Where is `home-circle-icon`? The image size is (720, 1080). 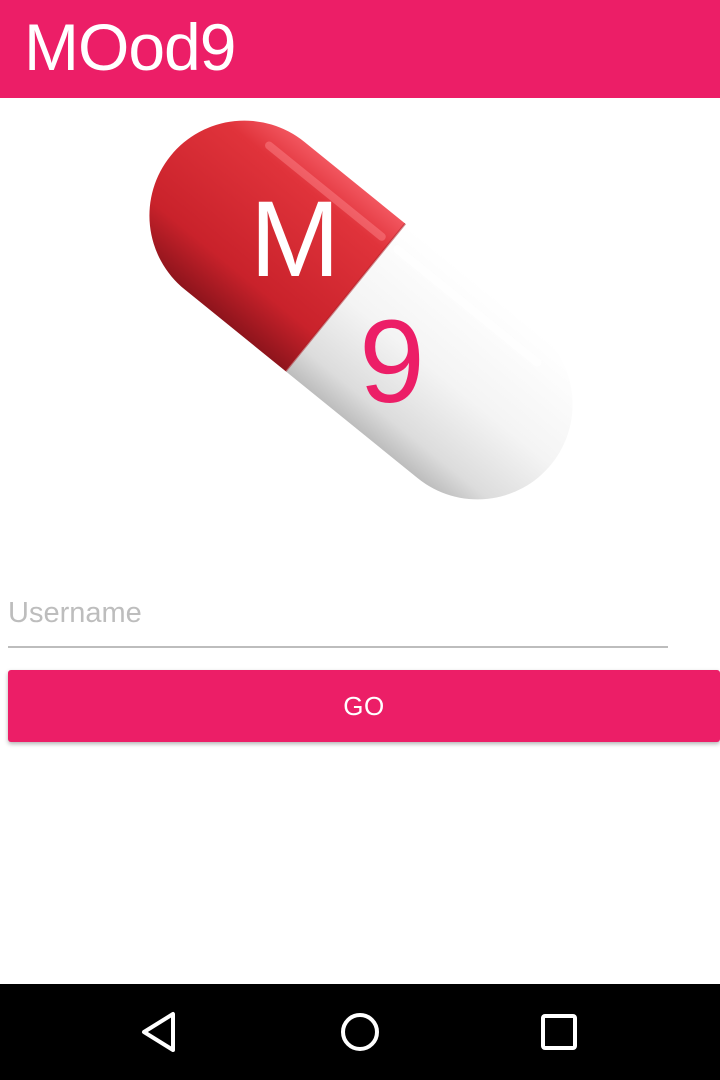 home-circle-icon is located at coordinates (360, 1032).